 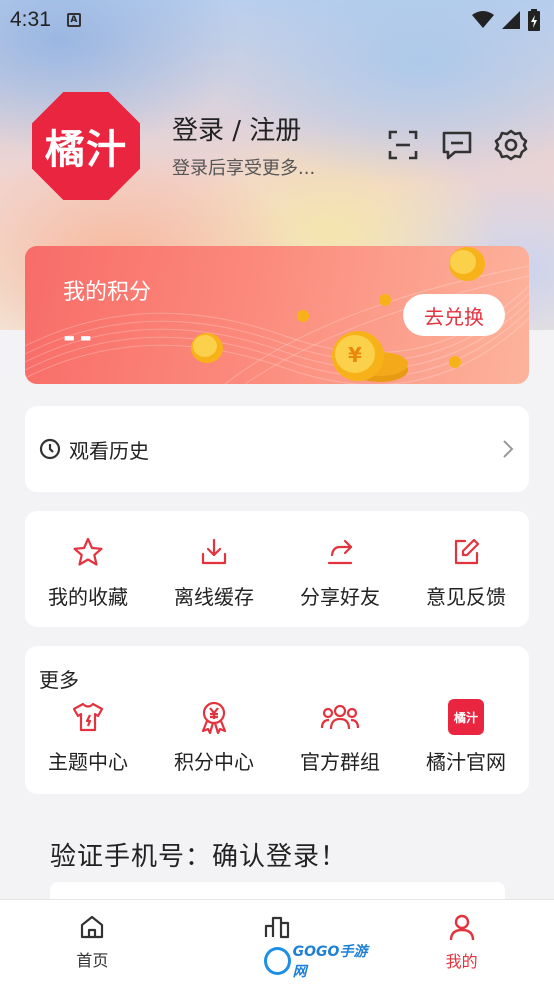 What do you see at coordinates (461, 927) in the screenshot?
I see `user-icon` at bounding box center [461, 927].